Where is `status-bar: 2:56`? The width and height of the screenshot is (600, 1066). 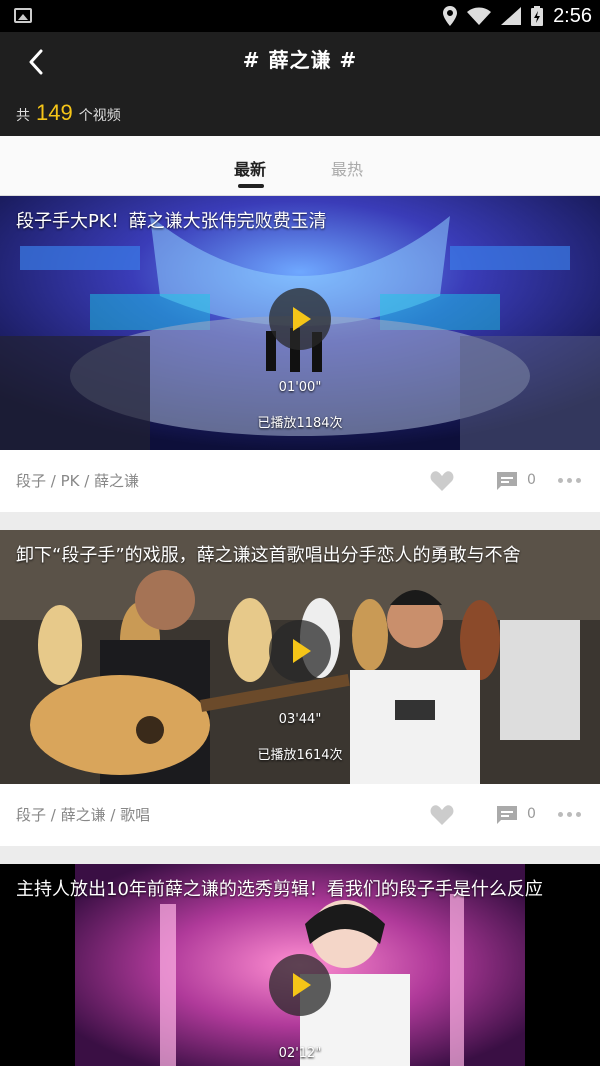
status-bar: 2:56 is located at coordinates (300, 16).